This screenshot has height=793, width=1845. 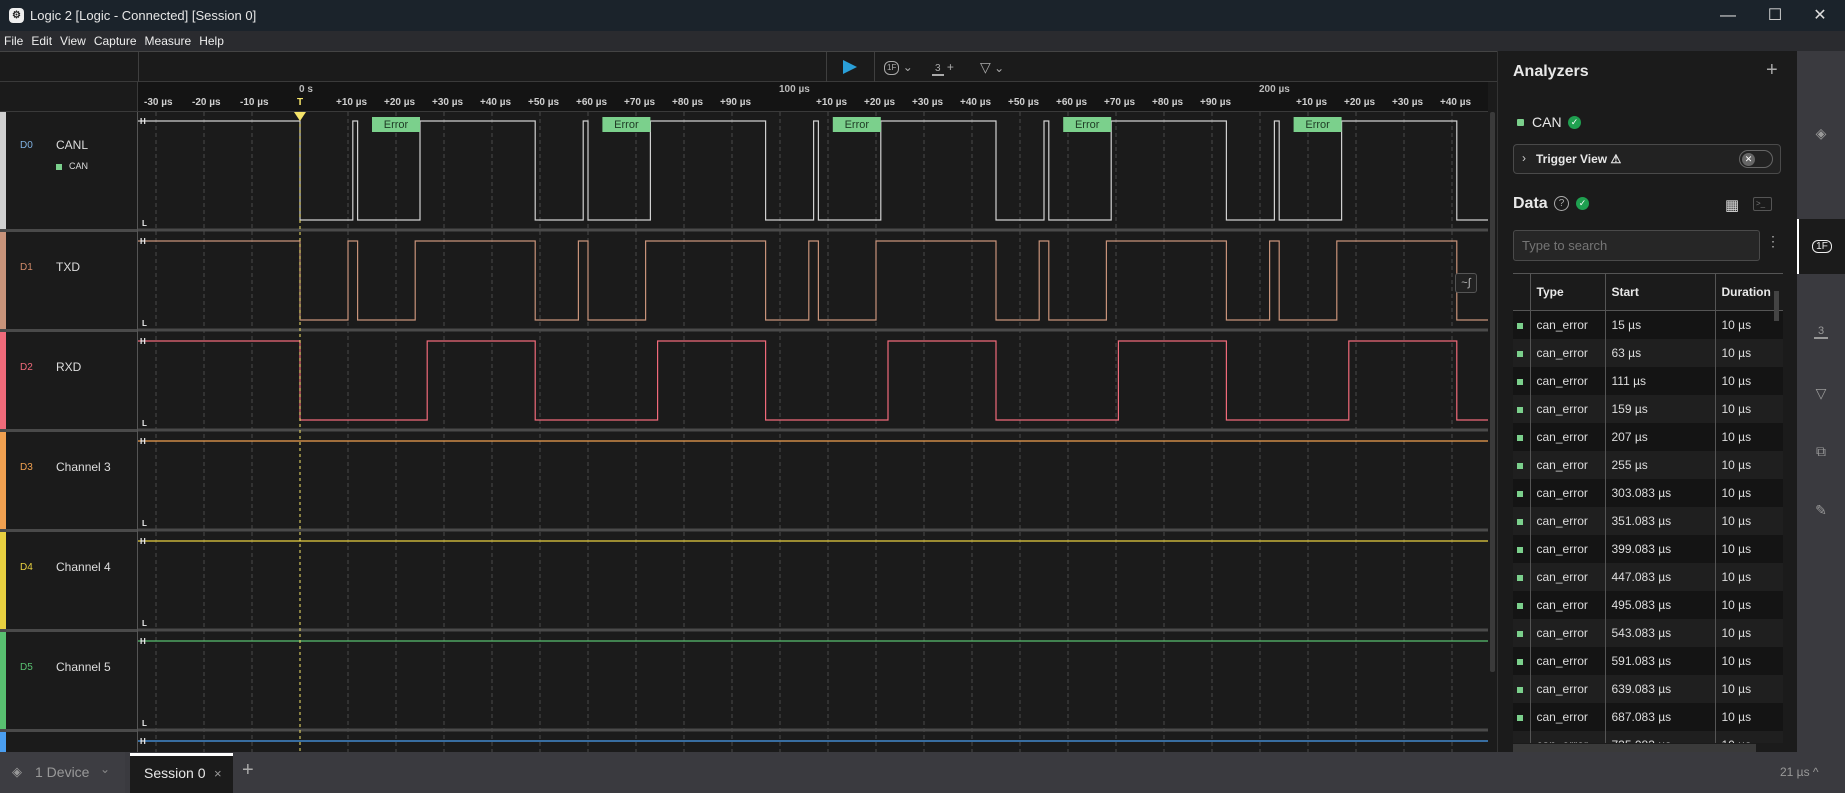 I want to click on channel-name: Channel 4, so click(x=83, y=567).